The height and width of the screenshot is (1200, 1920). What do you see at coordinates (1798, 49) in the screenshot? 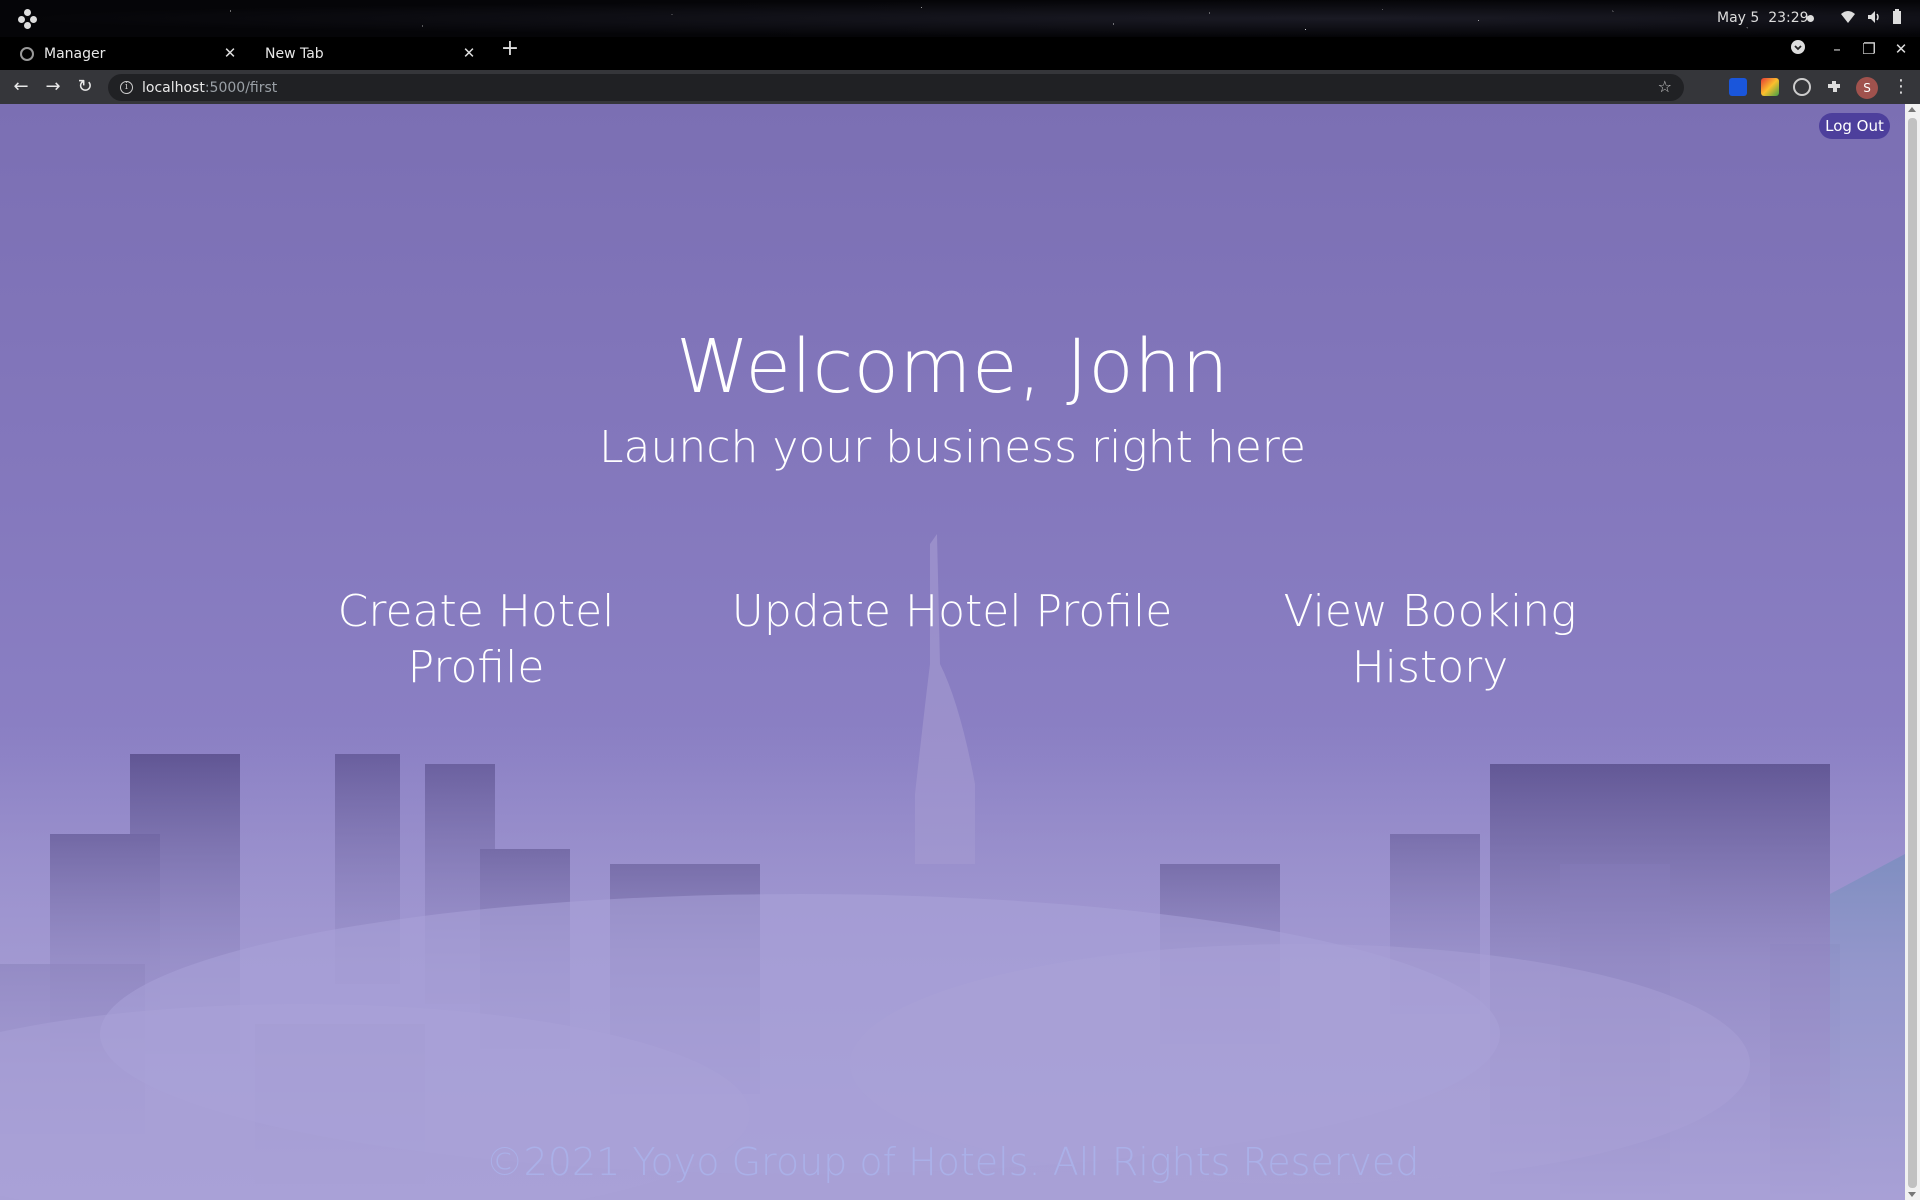
I see `tab-search-icon` at bounding box center [1798, 49].